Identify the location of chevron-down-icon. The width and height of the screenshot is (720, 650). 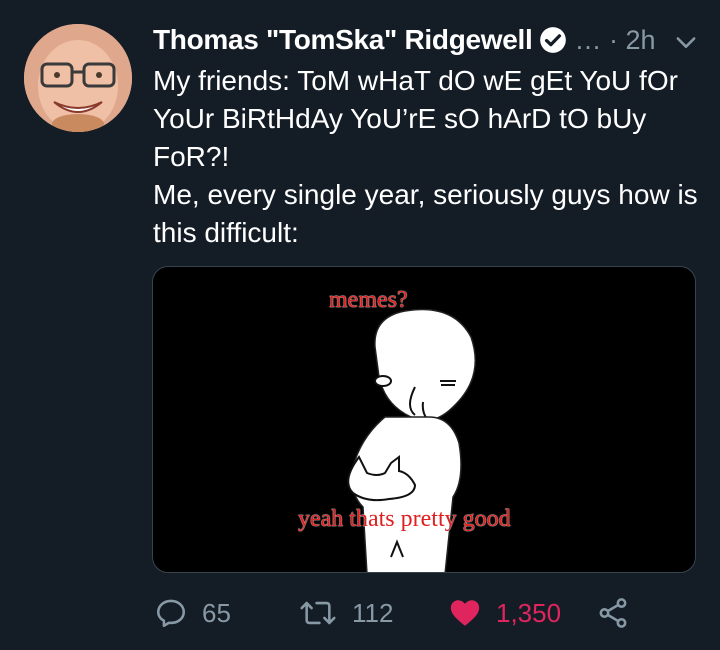
(686, 42).